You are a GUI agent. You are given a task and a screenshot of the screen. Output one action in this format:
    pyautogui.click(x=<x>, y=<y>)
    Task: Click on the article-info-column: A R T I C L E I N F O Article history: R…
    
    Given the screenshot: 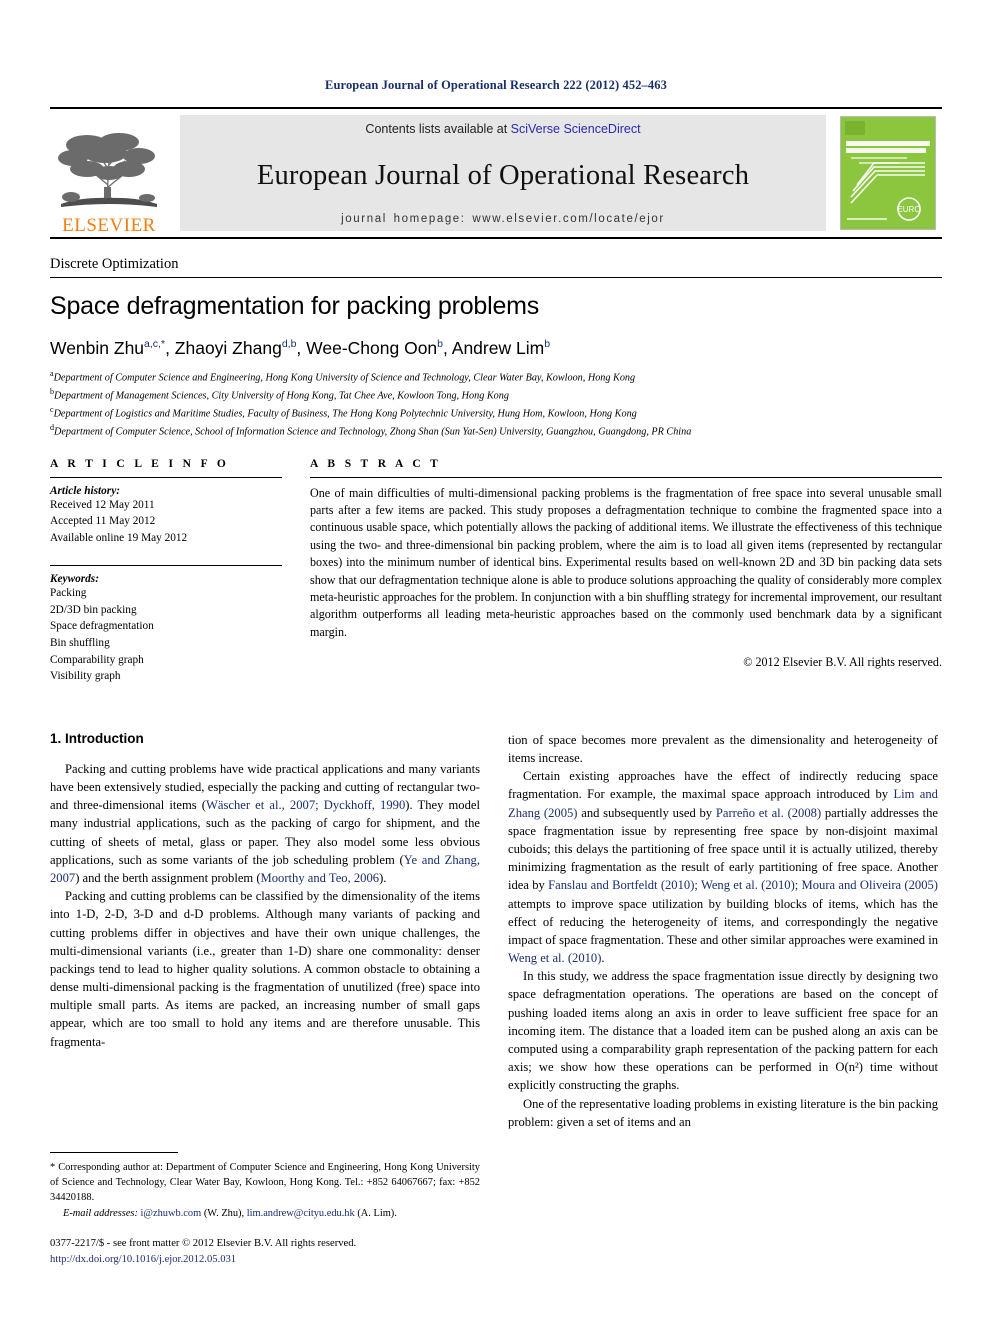 What is the action you would take?
    pyautogui.click(x=166, y=571)
    